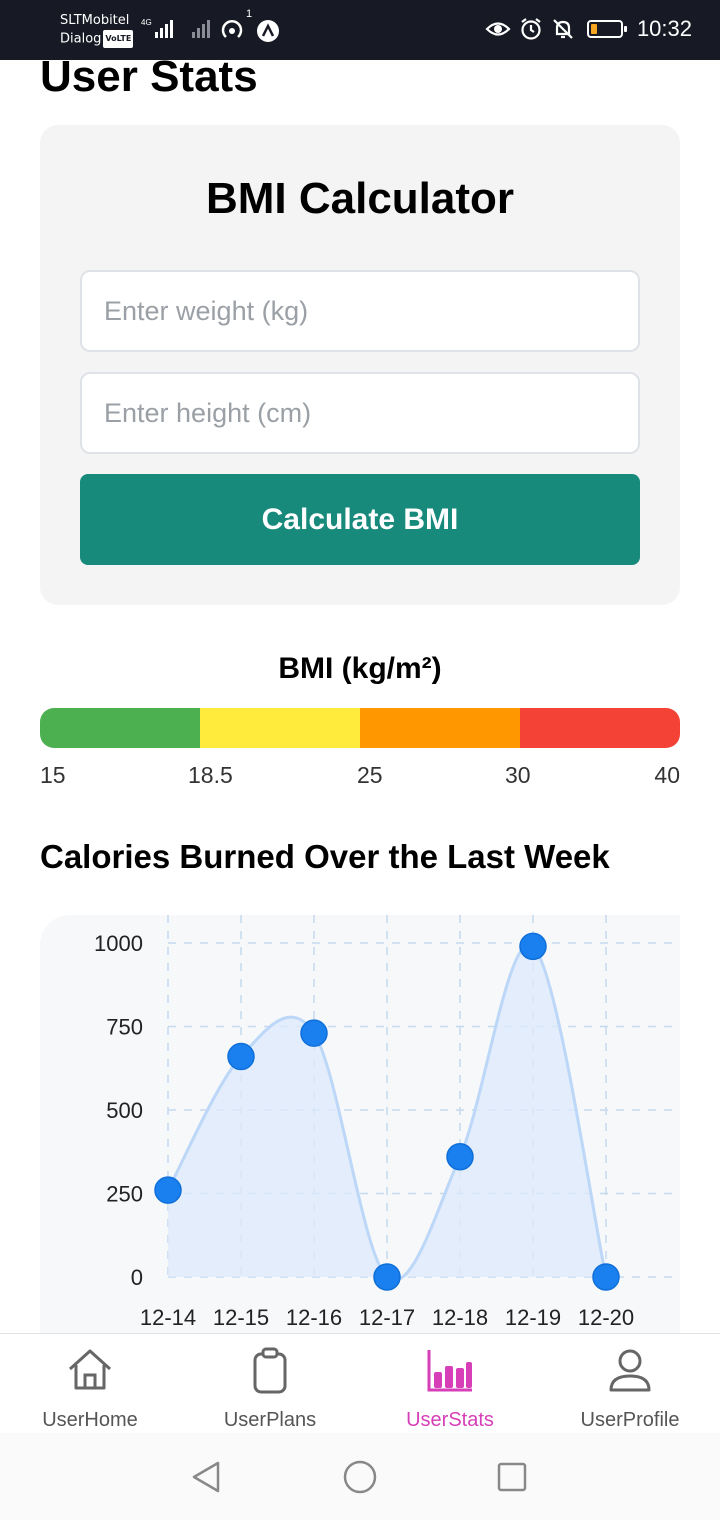 Image resolution: width=720 pixels, height=1520 pixels. Describe the element at coordinates (630, 1370) in the screenshot. I see `user-icon` at that location.